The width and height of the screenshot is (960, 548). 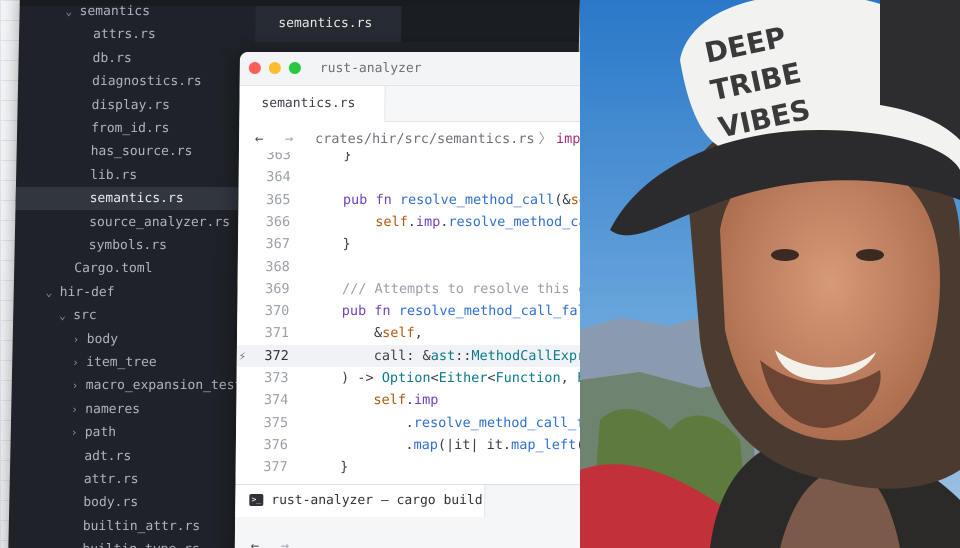 I want to click on line-number: 365, so click(x=278, y=199).